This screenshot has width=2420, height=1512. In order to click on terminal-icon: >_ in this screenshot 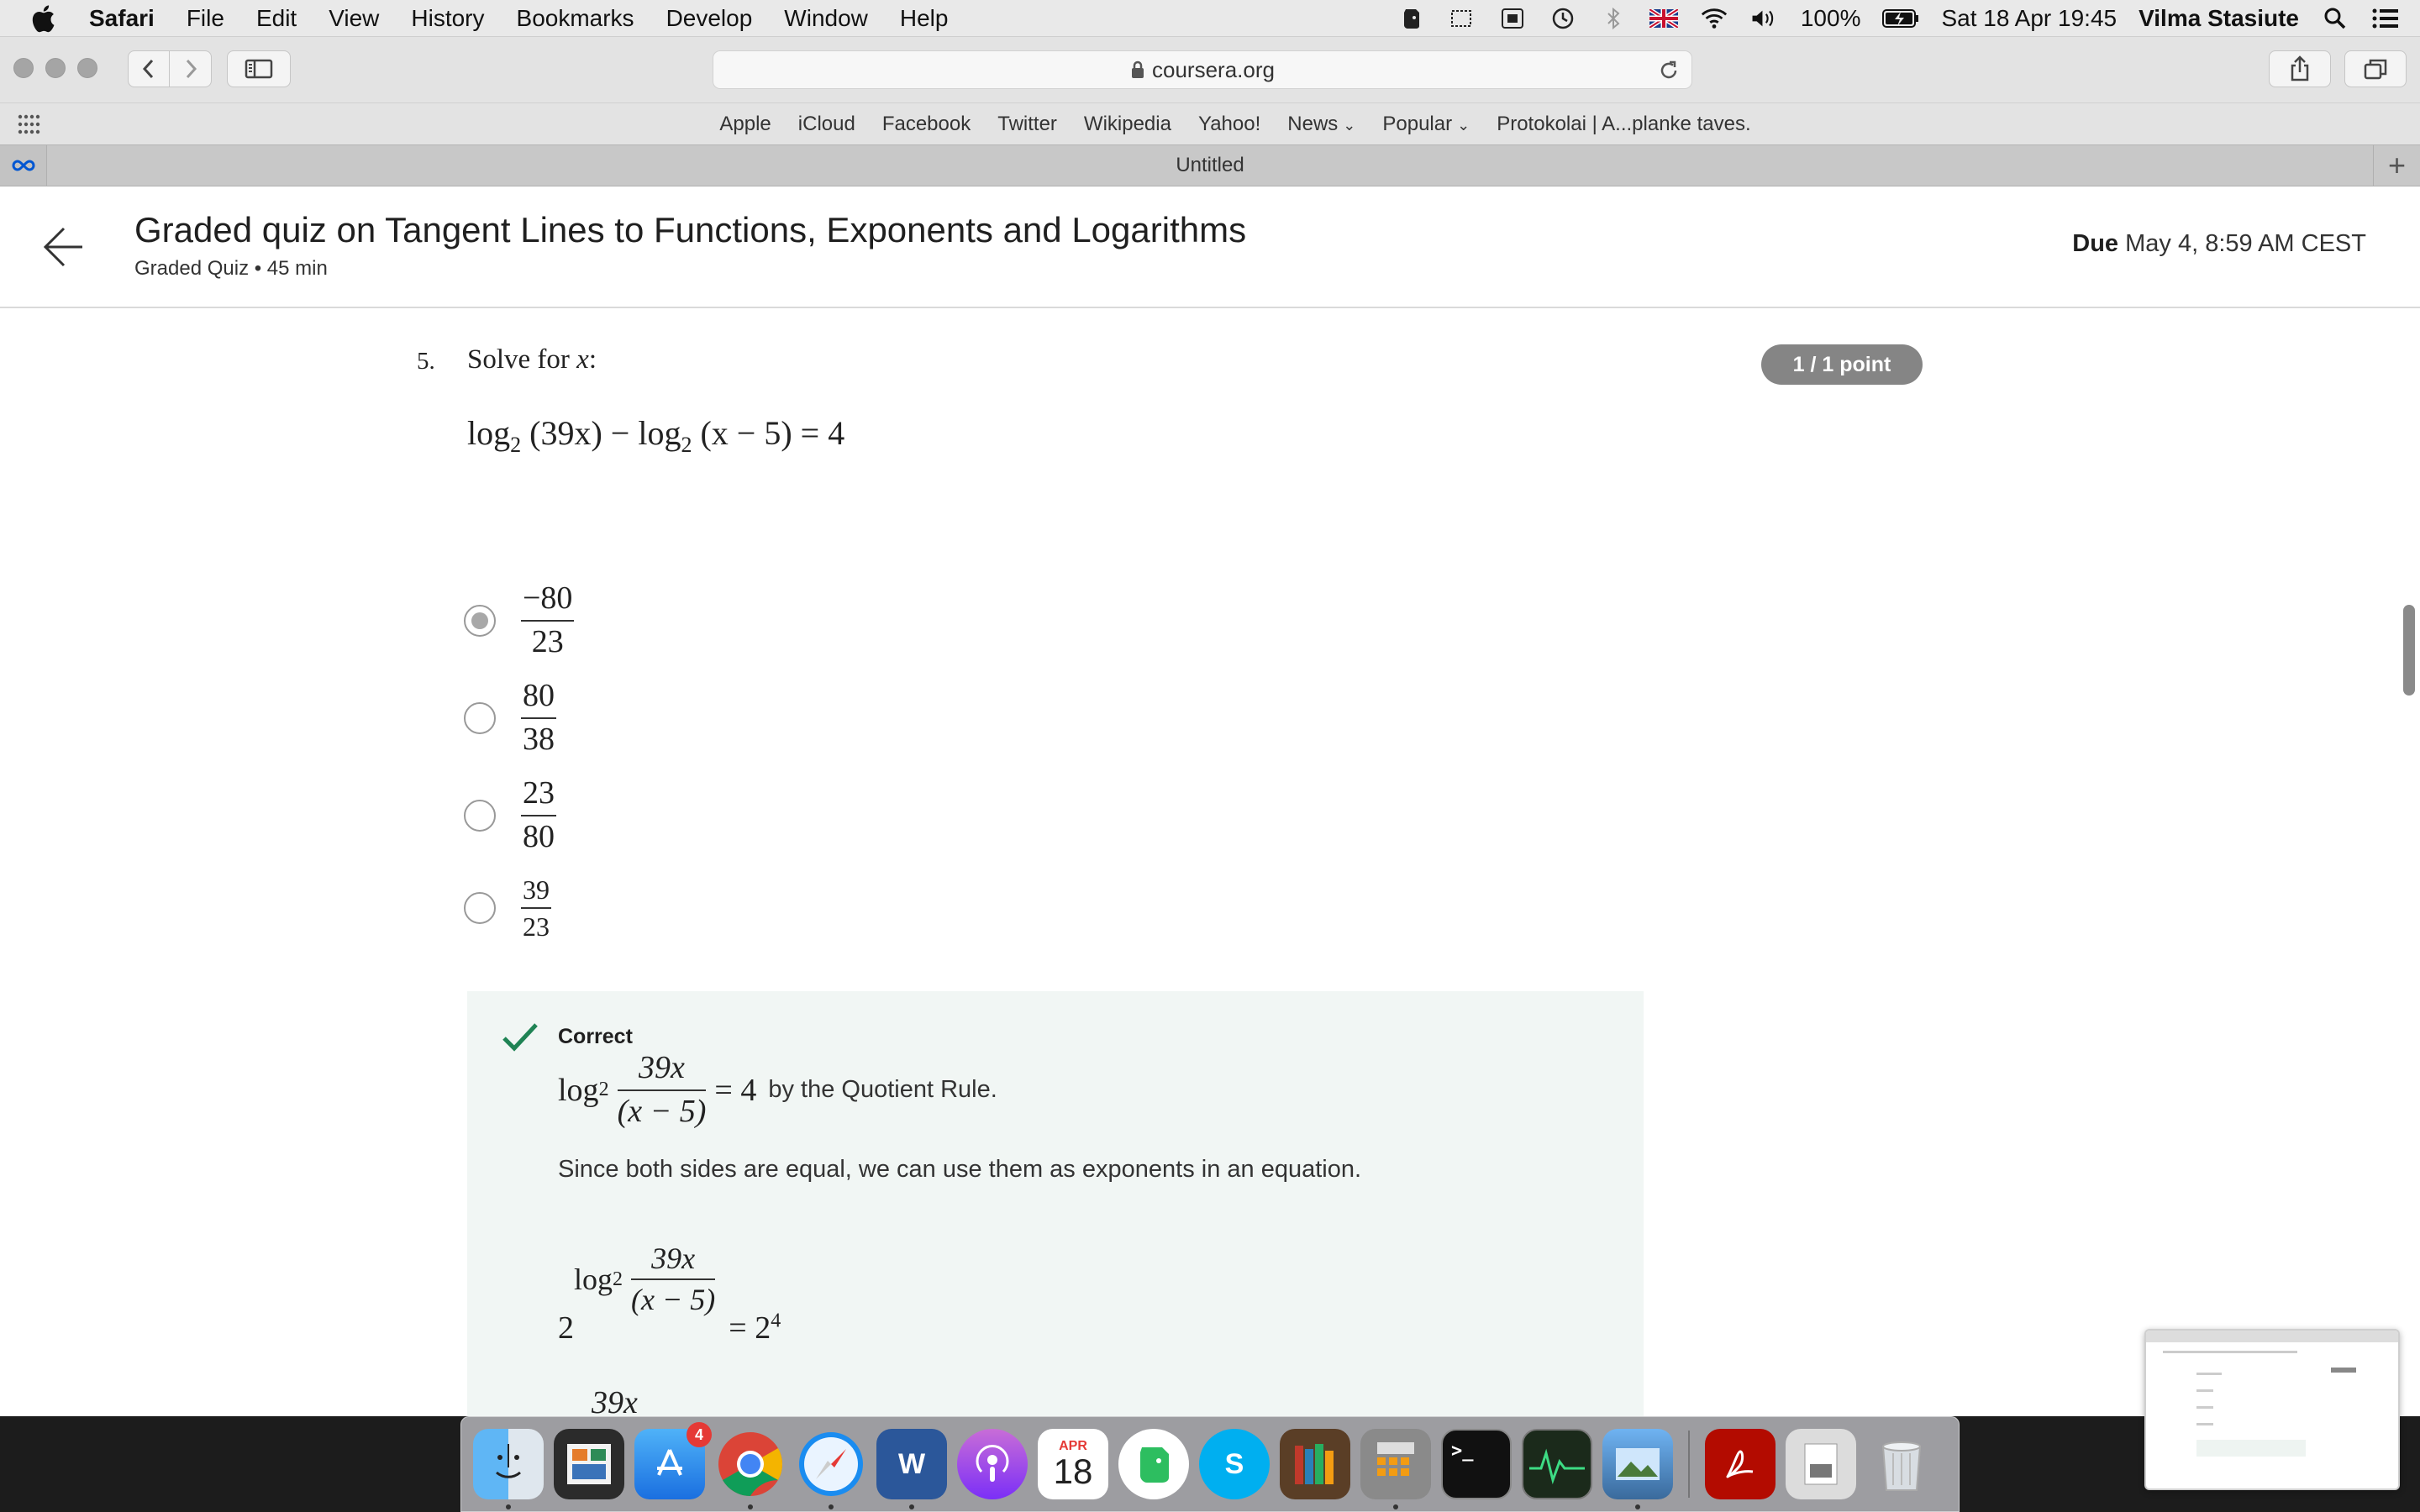, I will do `click(1476, 1464)`.